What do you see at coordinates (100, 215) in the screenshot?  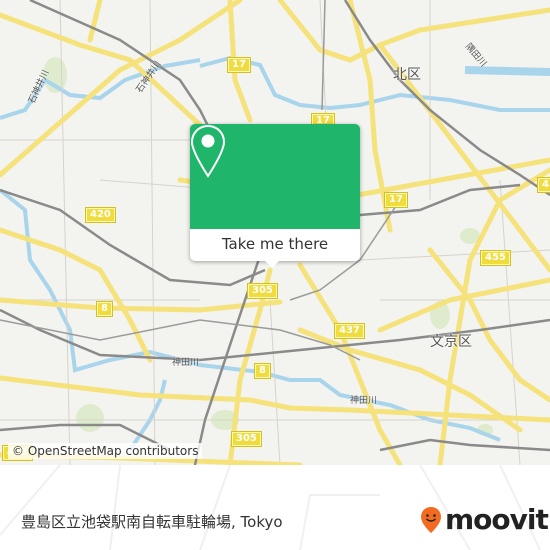 I see `road-badge: 420` at bounding box center [100, 215].